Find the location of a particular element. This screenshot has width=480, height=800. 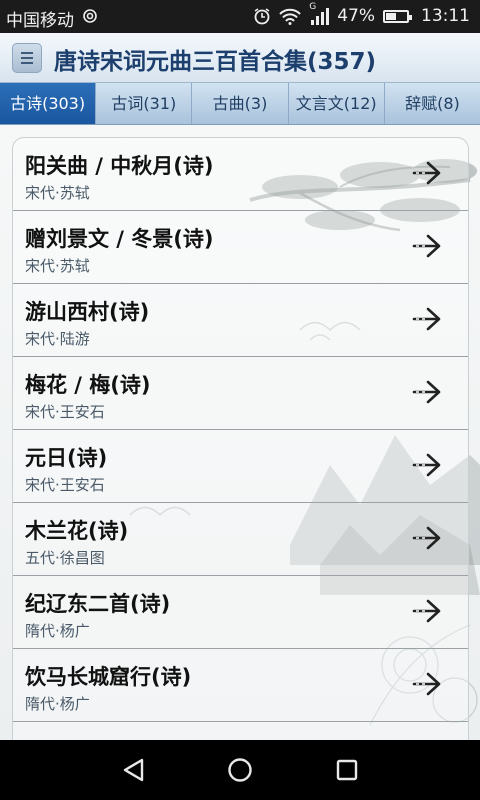

menu-button is located at coordinates (27, 58).